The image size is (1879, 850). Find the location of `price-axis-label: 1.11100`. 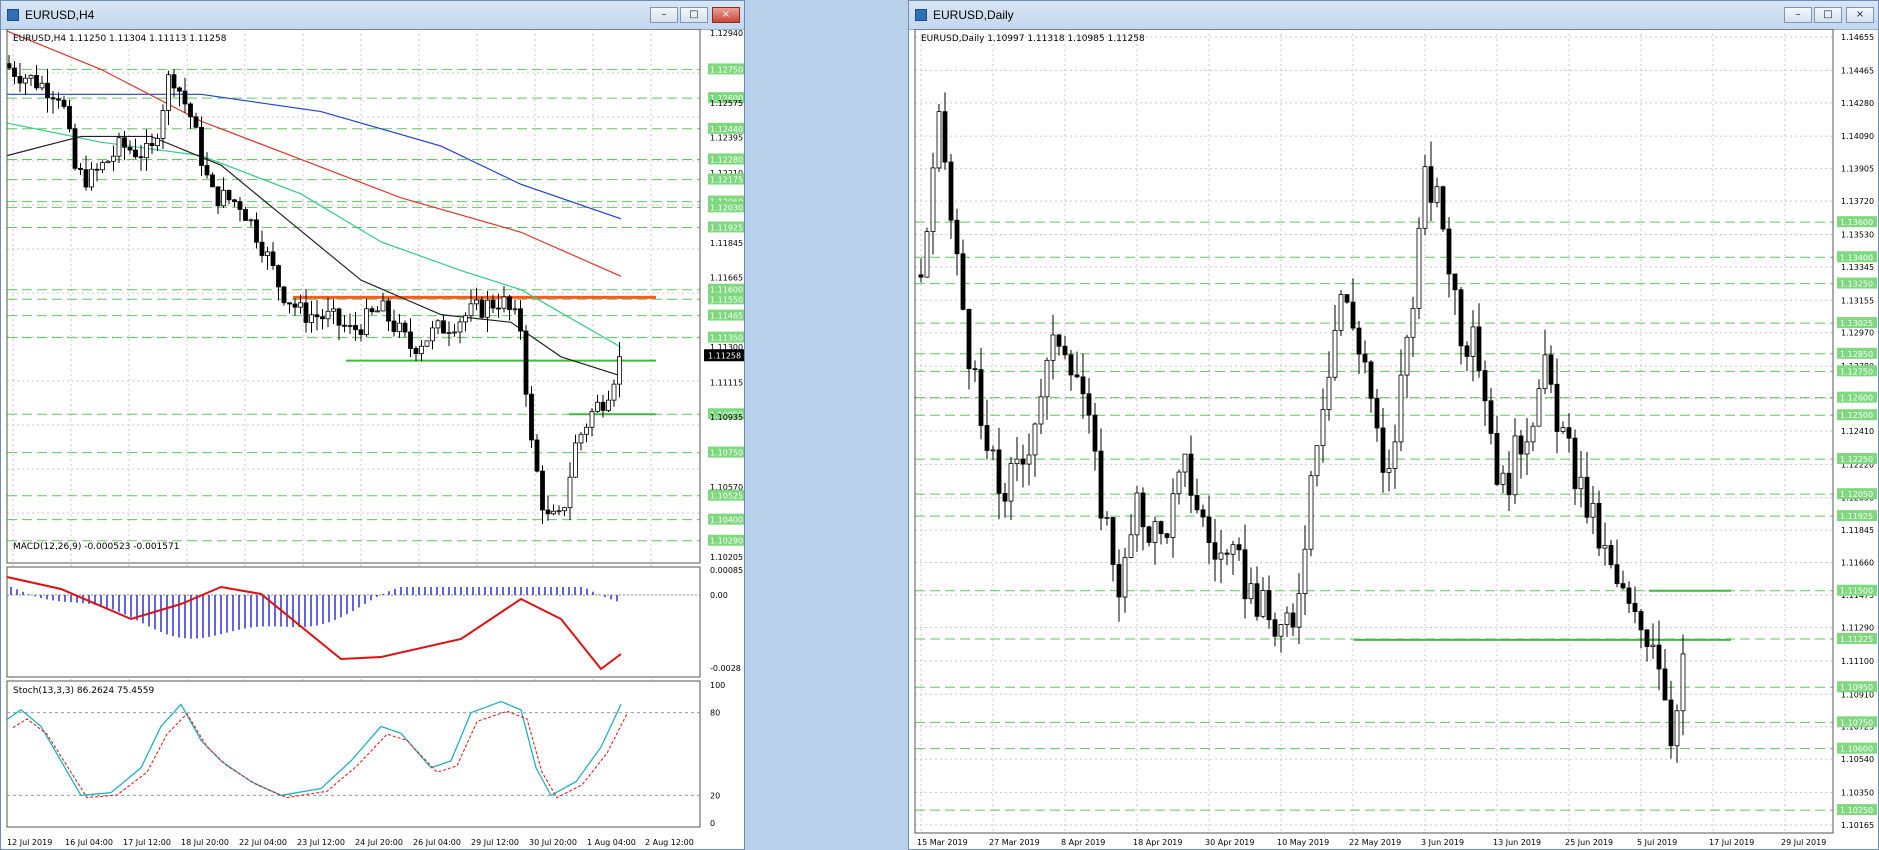

price-axis-label: 1.11100 is located at coordinates (1857, 661).